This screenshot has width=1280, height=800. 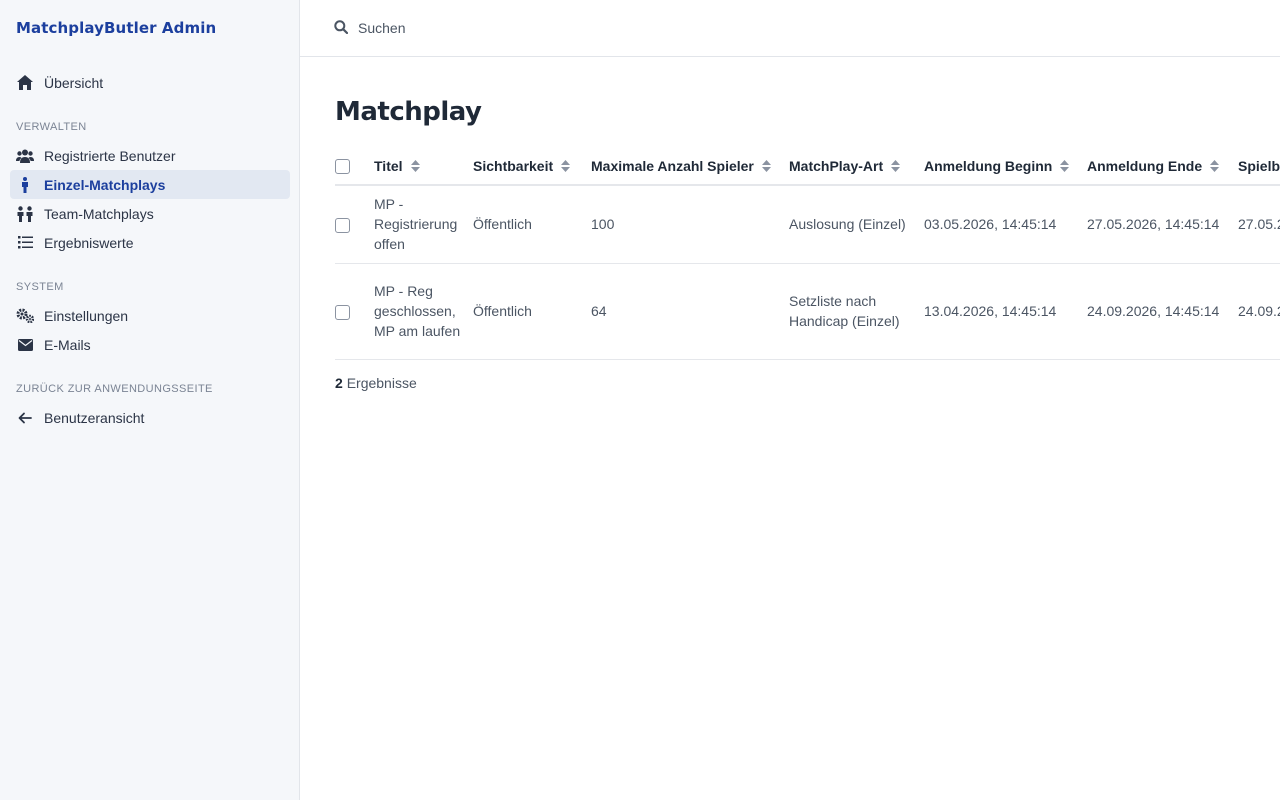 I want to click on cell-title: MP - Registrierung offen, so click(x=423, y=224).